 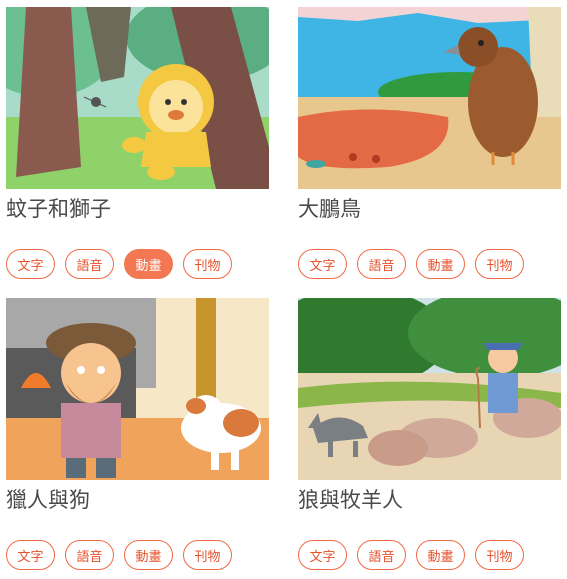 I want to click on story-title: 蚊子和獅子, so click(x=58, y=209).